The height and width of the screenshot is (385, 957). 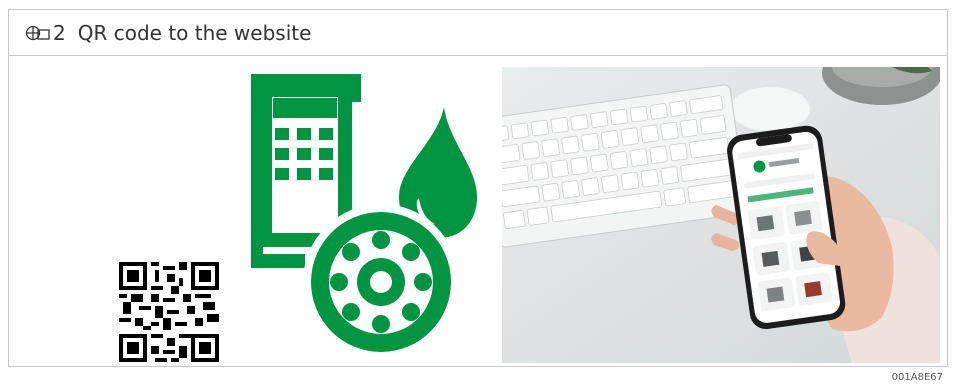 What do you see at coordinates (917, 377) in the screenshot?
I see `figure-id: 001A8E67` at bounding box center [917, 377].